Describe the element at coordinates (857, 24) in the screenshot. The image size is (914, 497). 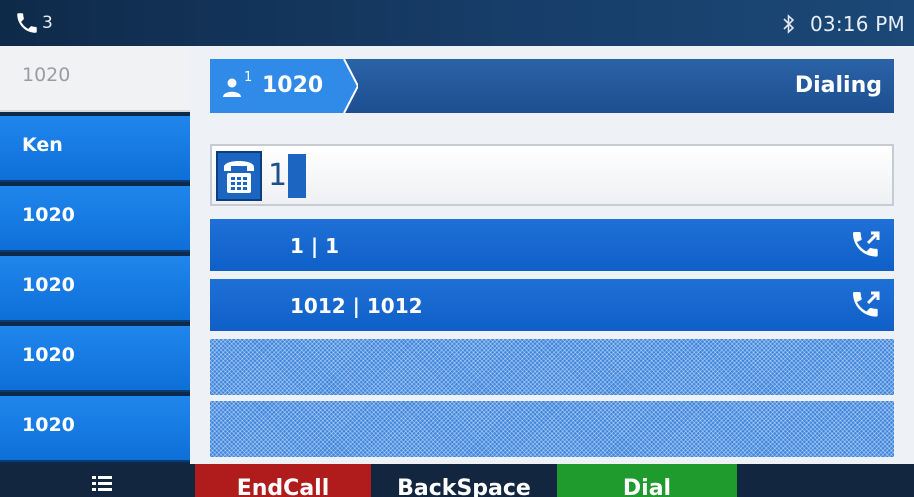
I see `clock: 03:16 PM` at that location.